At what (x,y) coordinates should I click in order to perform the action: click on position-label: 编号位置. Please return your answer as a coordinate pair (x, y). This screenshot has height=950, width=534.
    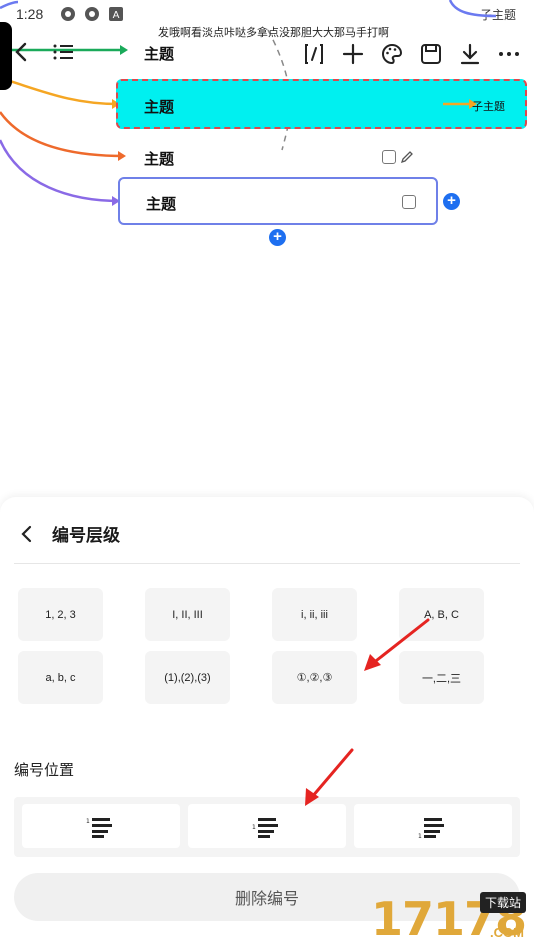
    Looking at the image, I should click on (44, 770).